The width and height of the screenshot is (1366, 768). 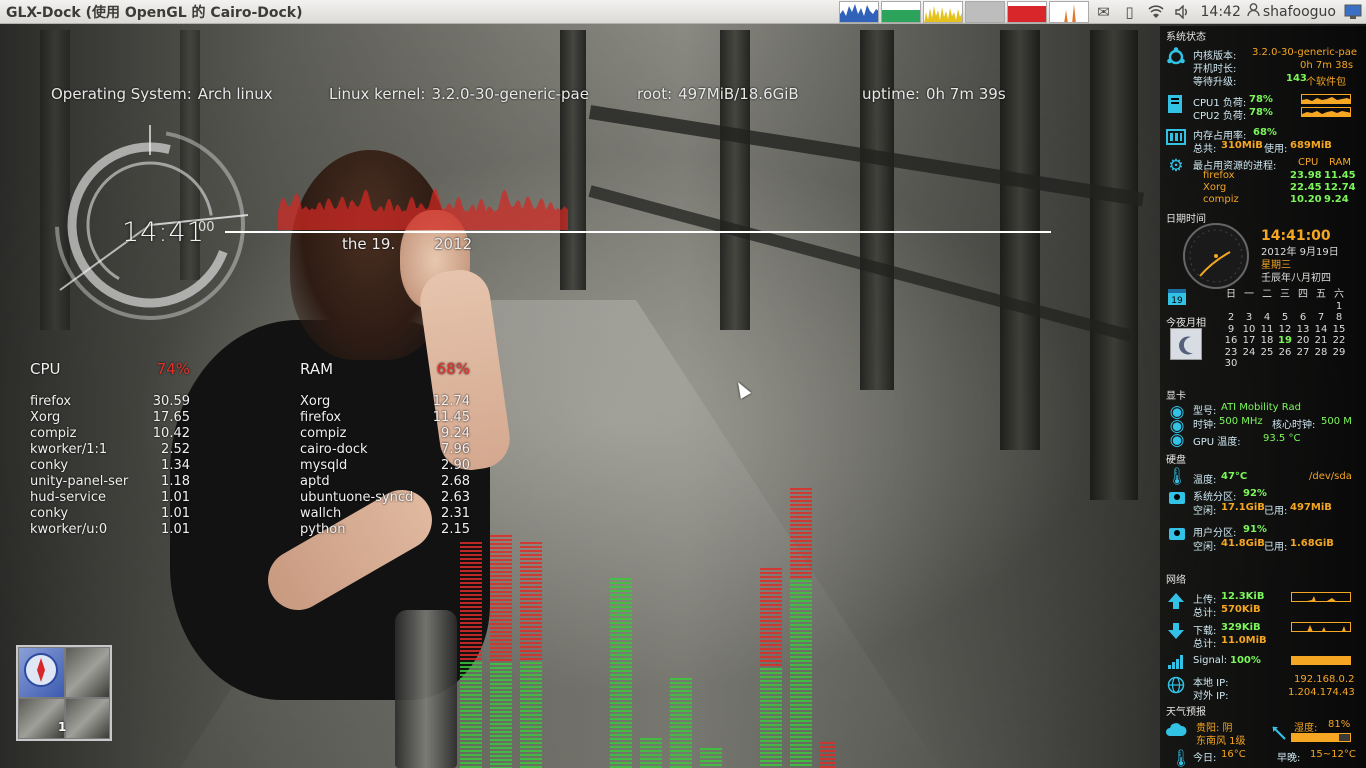 What do you see at coordinates (1267, 318) in the screenshot?
I see `calendar-day: 4` at bounding box center [1267, 318].